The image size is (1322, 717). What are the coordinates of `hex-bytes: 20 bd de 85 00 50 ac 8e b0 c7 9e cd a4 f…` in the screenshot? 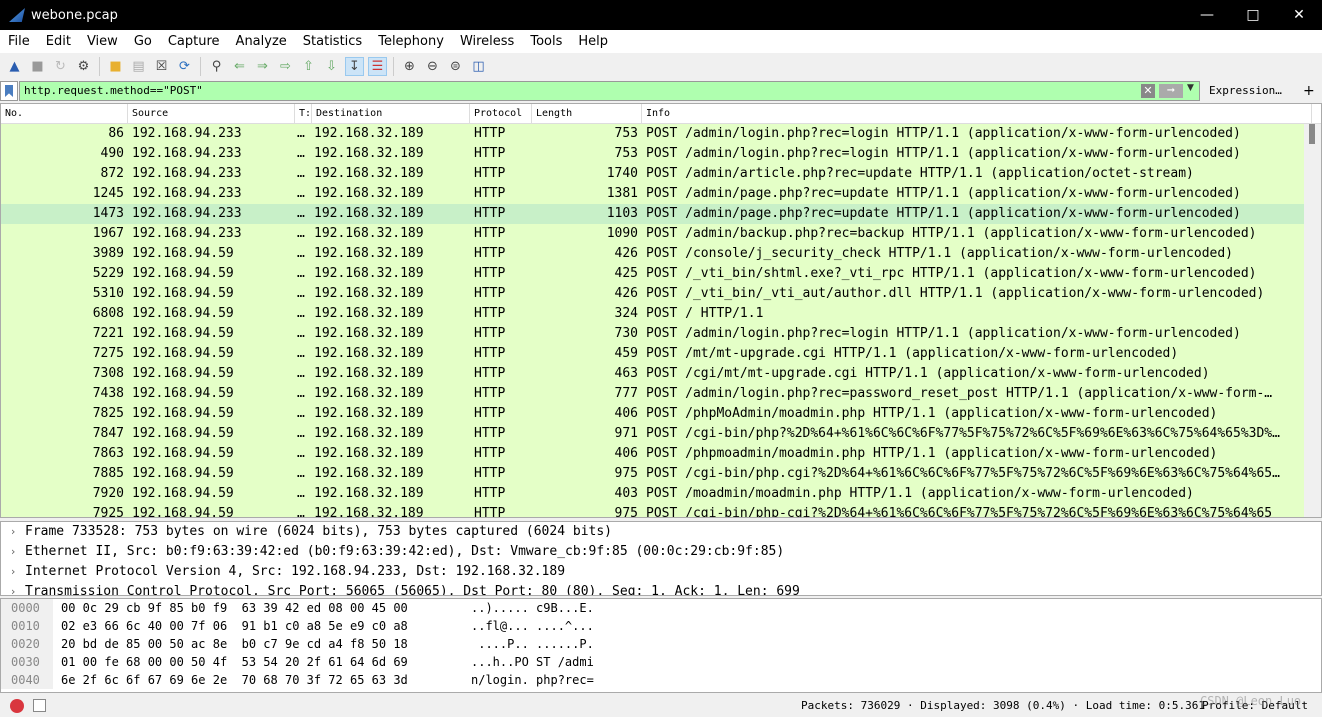 It's located at (262, 644).